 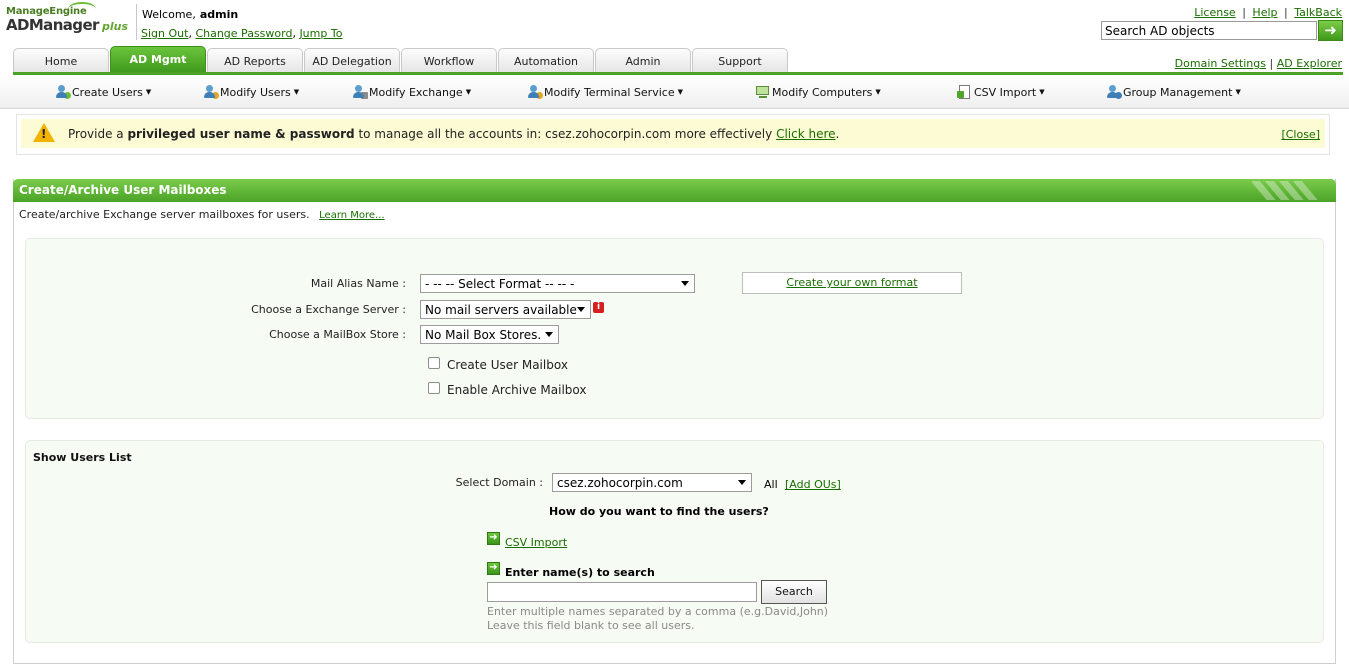 I want to click on domain-value: csez.zohocorpin.com, so click(x=620, y=483).